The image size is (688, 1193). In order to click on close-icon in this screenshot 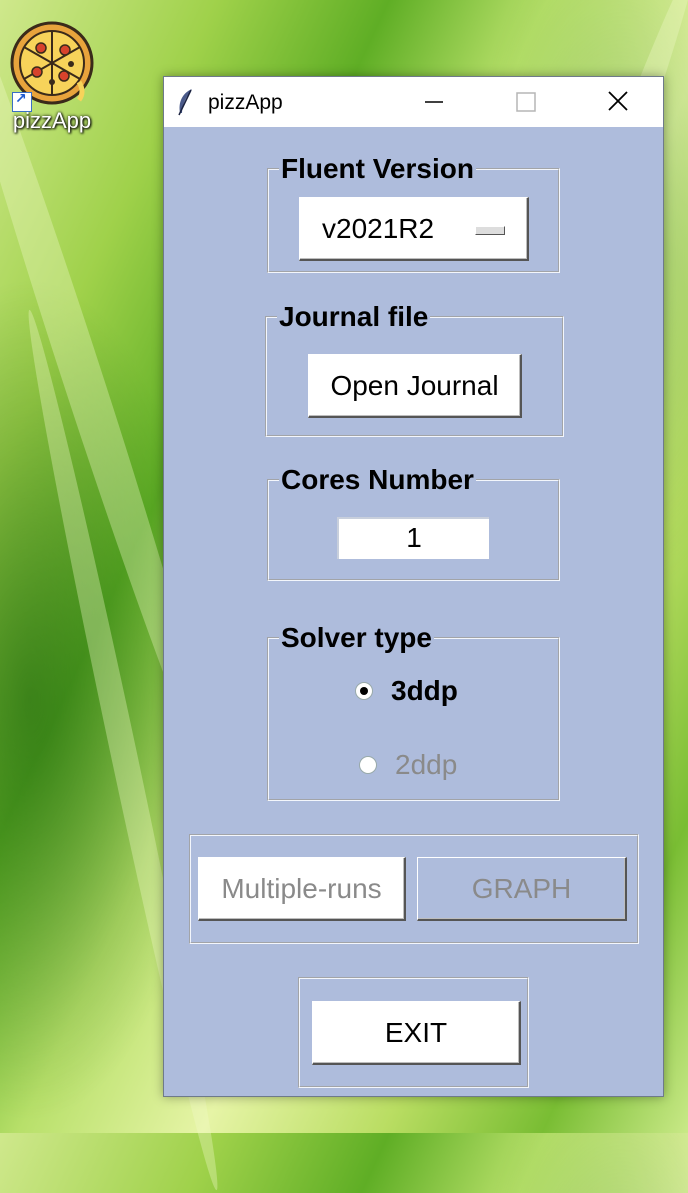, I will do `click(618, 101)`.